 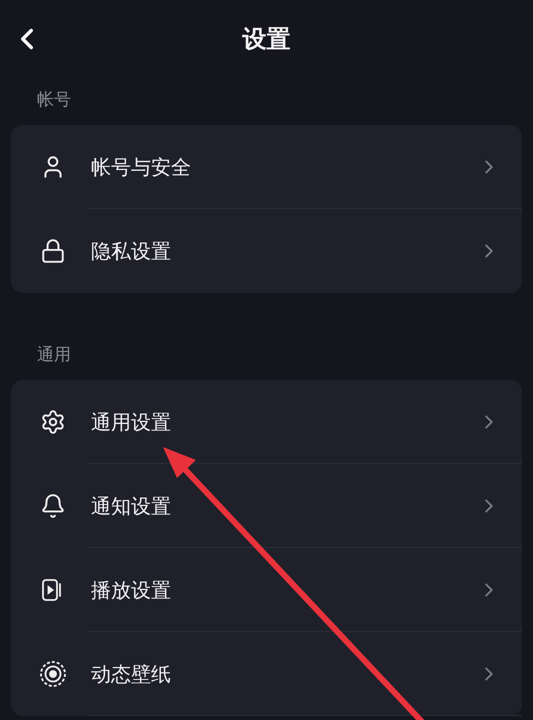 I want to click on row-label: 隐私设置, so click(x=131, y=251).